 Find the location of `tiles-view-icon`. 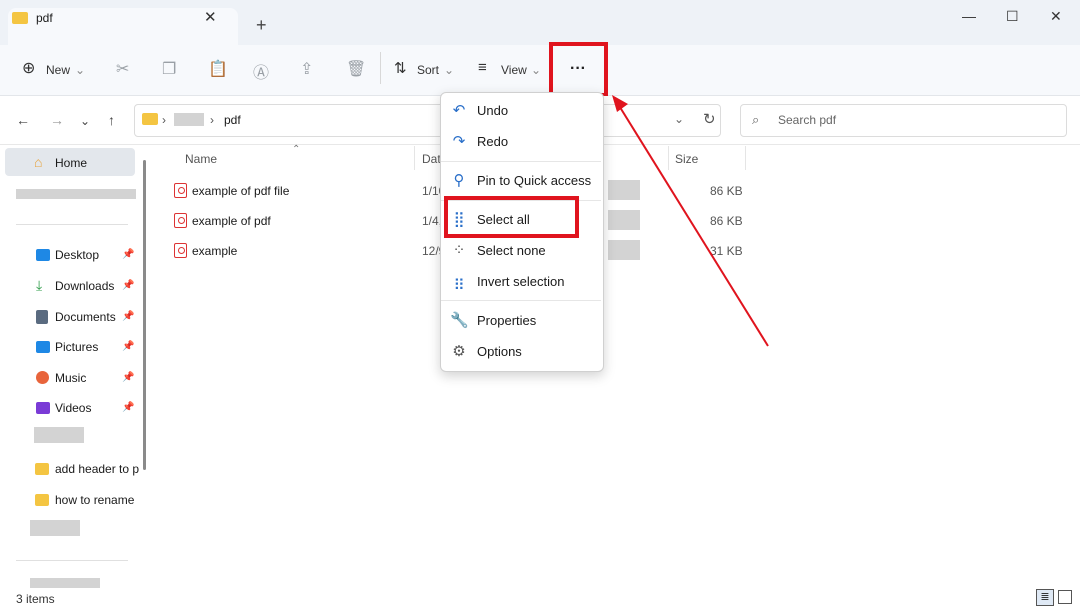

tiles-view-icon is located at coordinates (1065, 597).